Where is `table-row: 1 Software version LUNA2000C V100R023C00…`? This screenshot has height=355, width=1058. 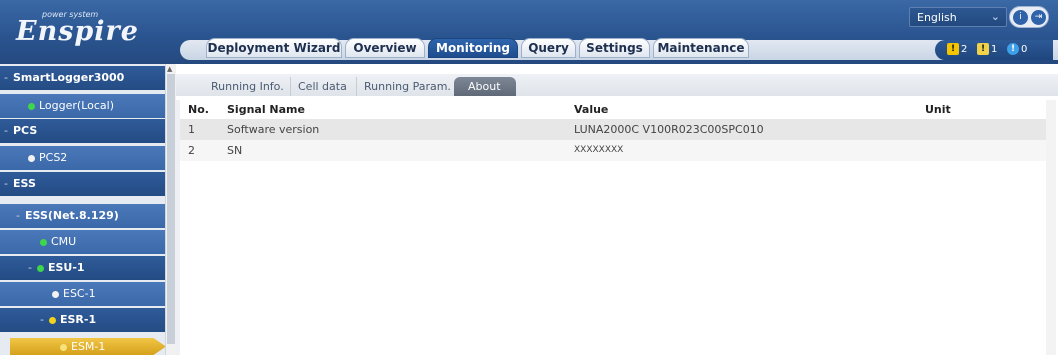
table-row: 1 Software version LUNA2000C V100R023C00… is located at coordinates (617, 129).